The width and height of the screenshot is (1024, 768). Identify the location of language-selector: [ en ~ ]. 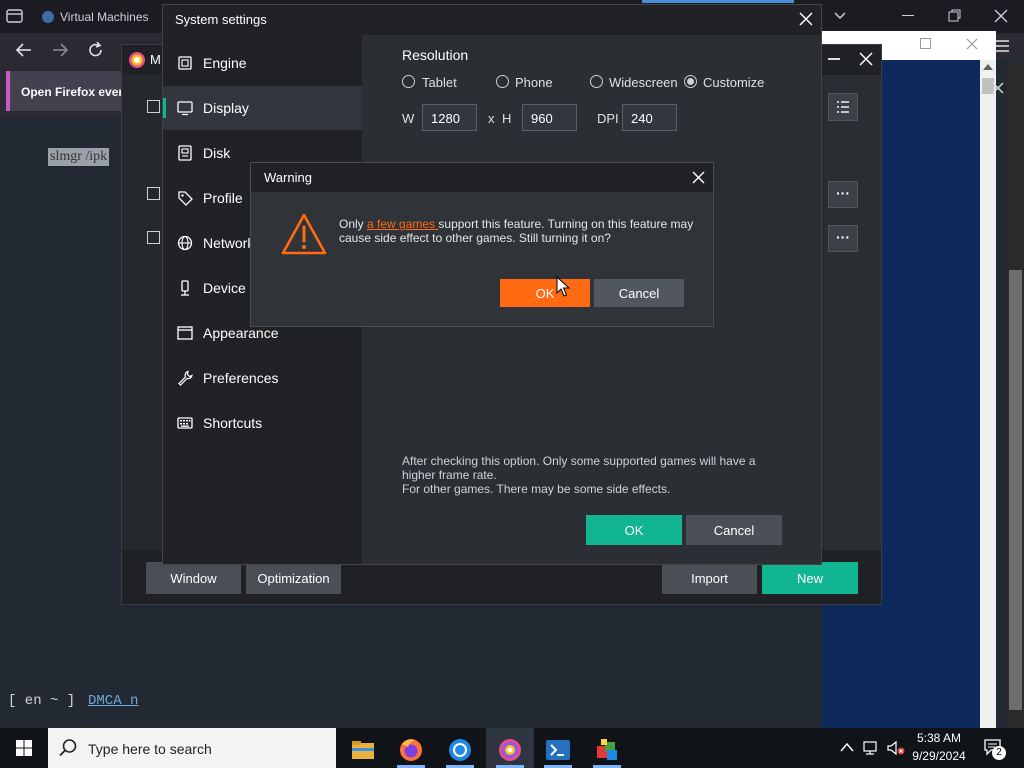
(41, 701).